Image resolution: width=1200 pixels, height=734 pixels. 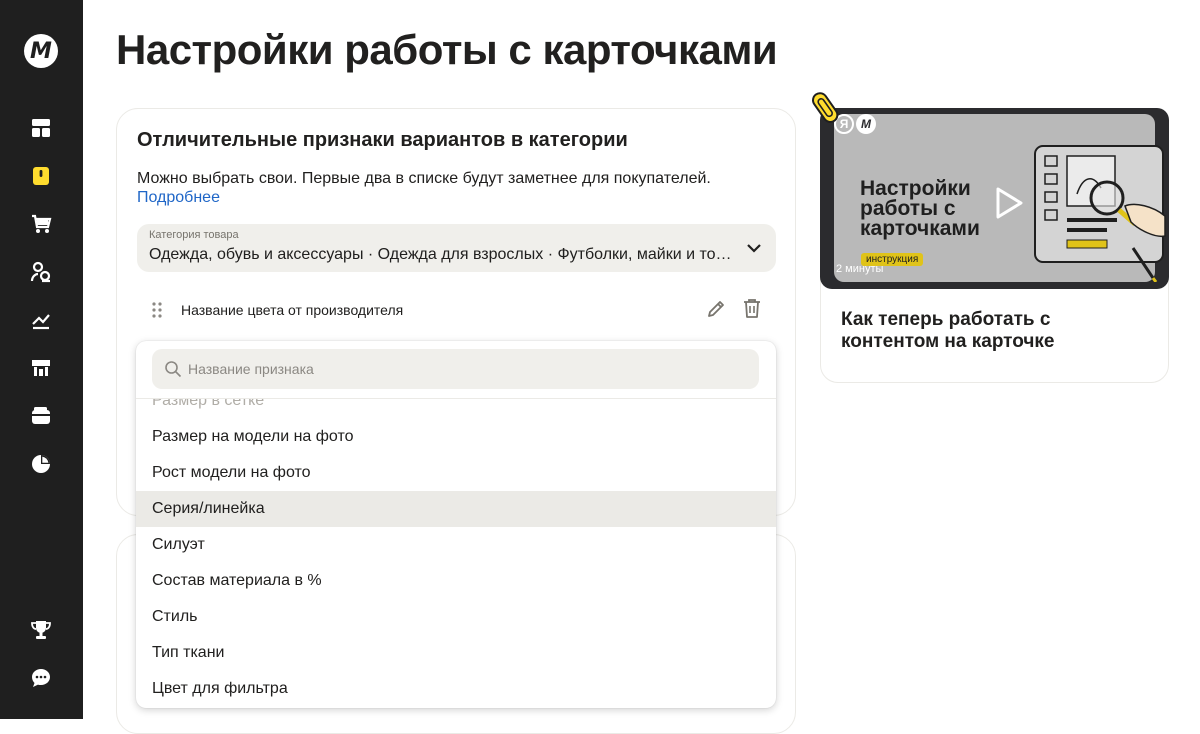 What do you see at coordinates (178, 198) in the screenshot?
I see `learn-more-link: Подробнее` at bounding box center [178, 198].